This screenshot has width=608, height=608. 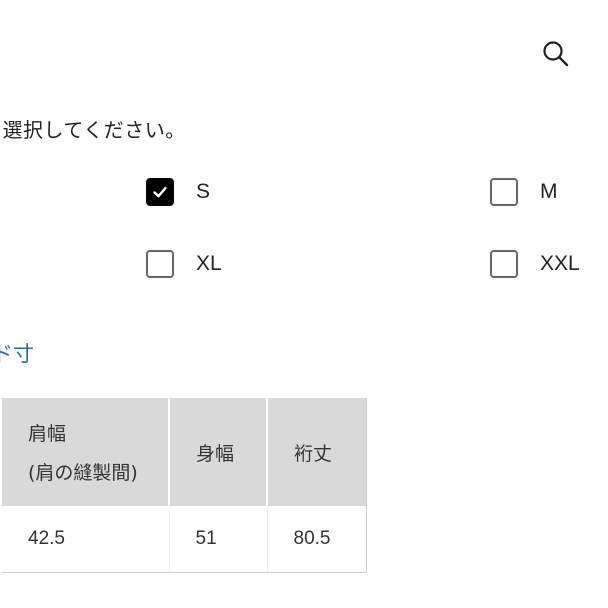 I want to click on size-option-m: M, so click(x=524, y=192).